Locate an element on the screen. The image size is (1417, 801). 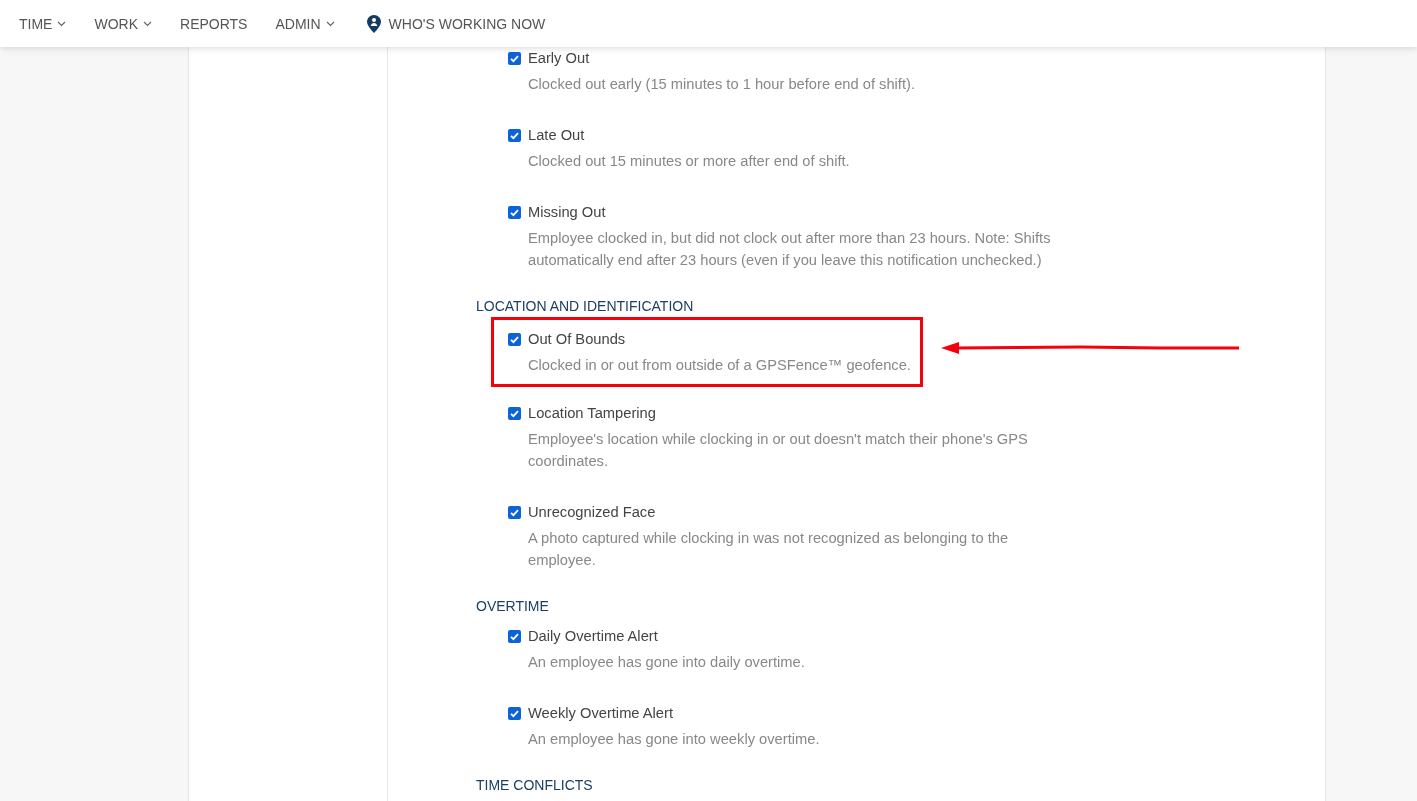
checkbox-option: Late Out is located at coordinates (546, 135).